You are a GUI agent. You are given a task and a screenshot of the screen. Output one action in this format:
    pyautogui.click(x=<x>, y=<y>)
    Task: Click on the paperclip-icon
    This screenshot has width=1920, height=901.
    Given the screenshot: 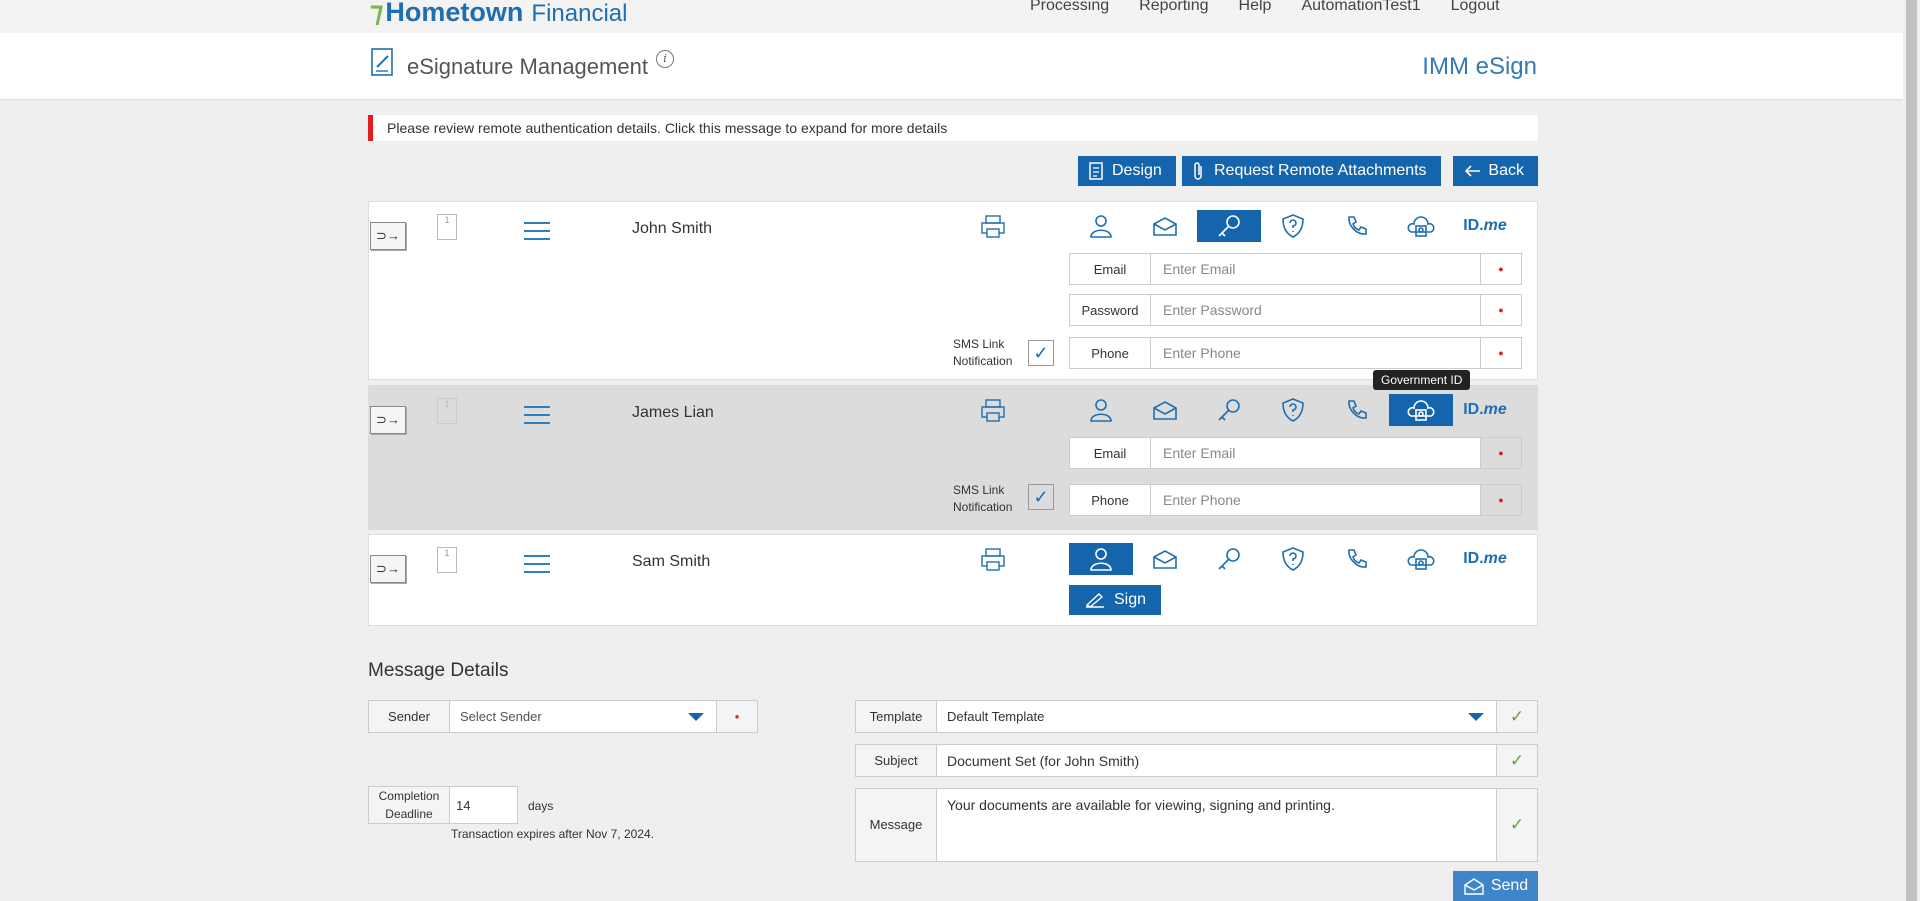 What is the action you would take?
    pyautogui.click(x=1198, y=171)
    